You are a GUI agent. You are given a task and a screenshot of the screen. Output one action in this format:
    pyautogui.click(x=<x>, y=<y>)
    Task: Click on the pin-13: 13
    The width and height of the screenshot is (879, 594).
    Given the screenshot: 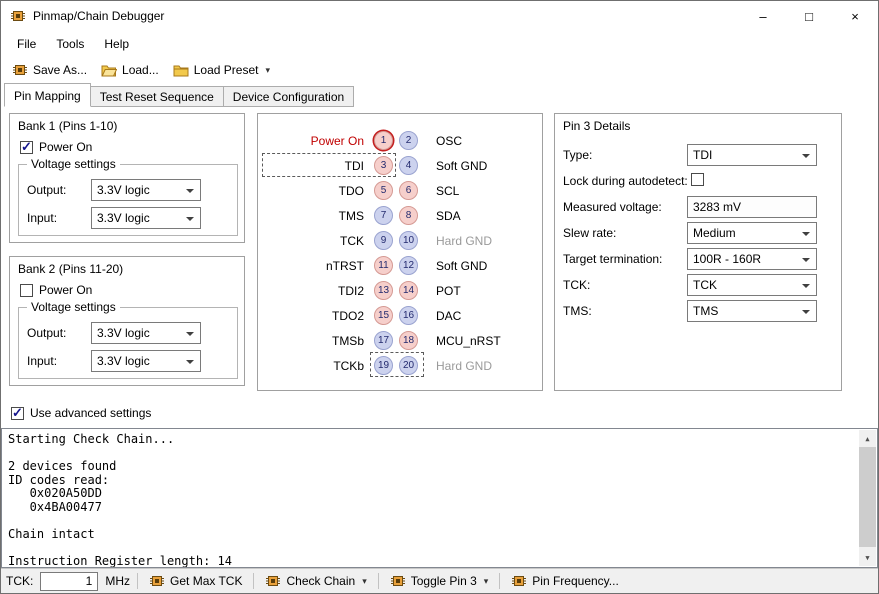 What is the action you would take?
    pyautogui.click(x=383, y=290)
    